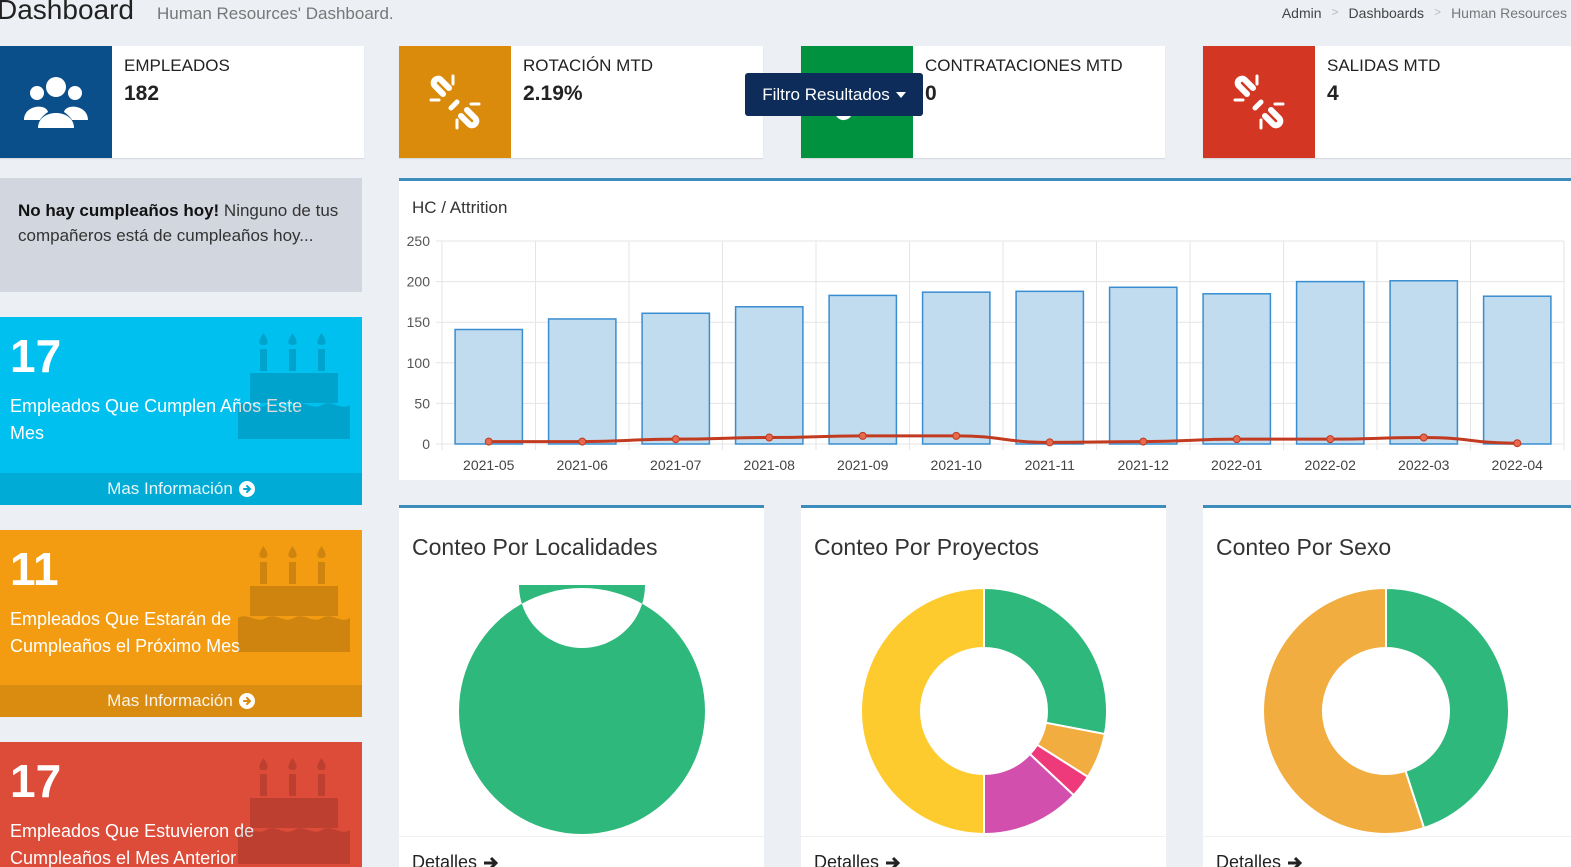 This screenshot has height=867, width=1571. I want to click on info-box-empleados: EMPLEADOS 182, so click(182, 102).